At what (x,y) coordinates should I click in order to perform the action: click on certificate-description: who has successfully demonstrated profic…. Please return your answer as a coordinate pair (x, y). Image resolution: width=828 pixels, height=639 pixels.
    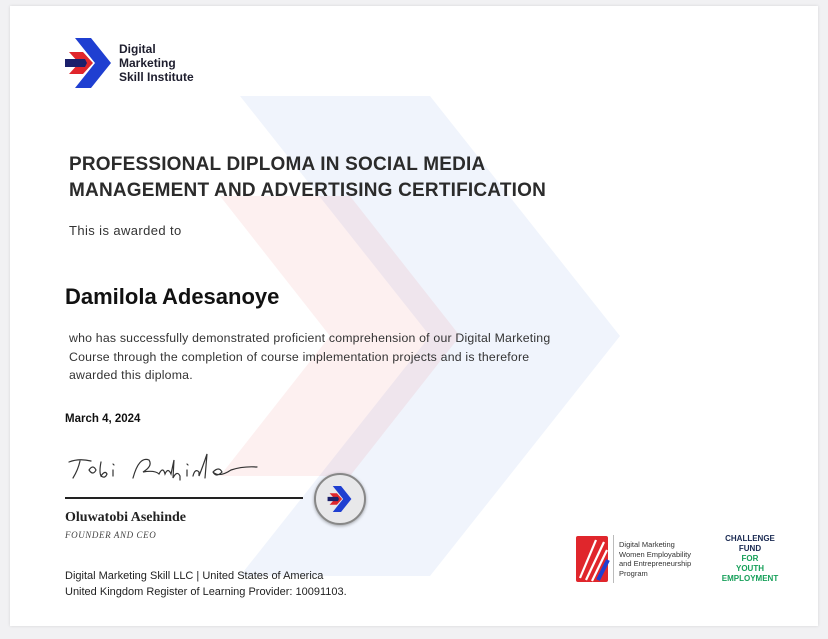
    Looking at the image, I should click on (349, 357).